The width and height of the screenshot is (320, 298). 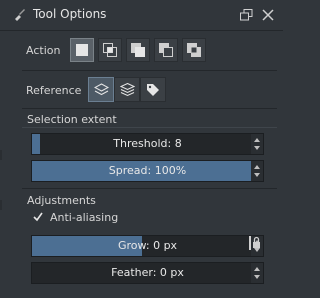 I want to click on anti-aliasing-checkbox, so click(x=38, y=217).